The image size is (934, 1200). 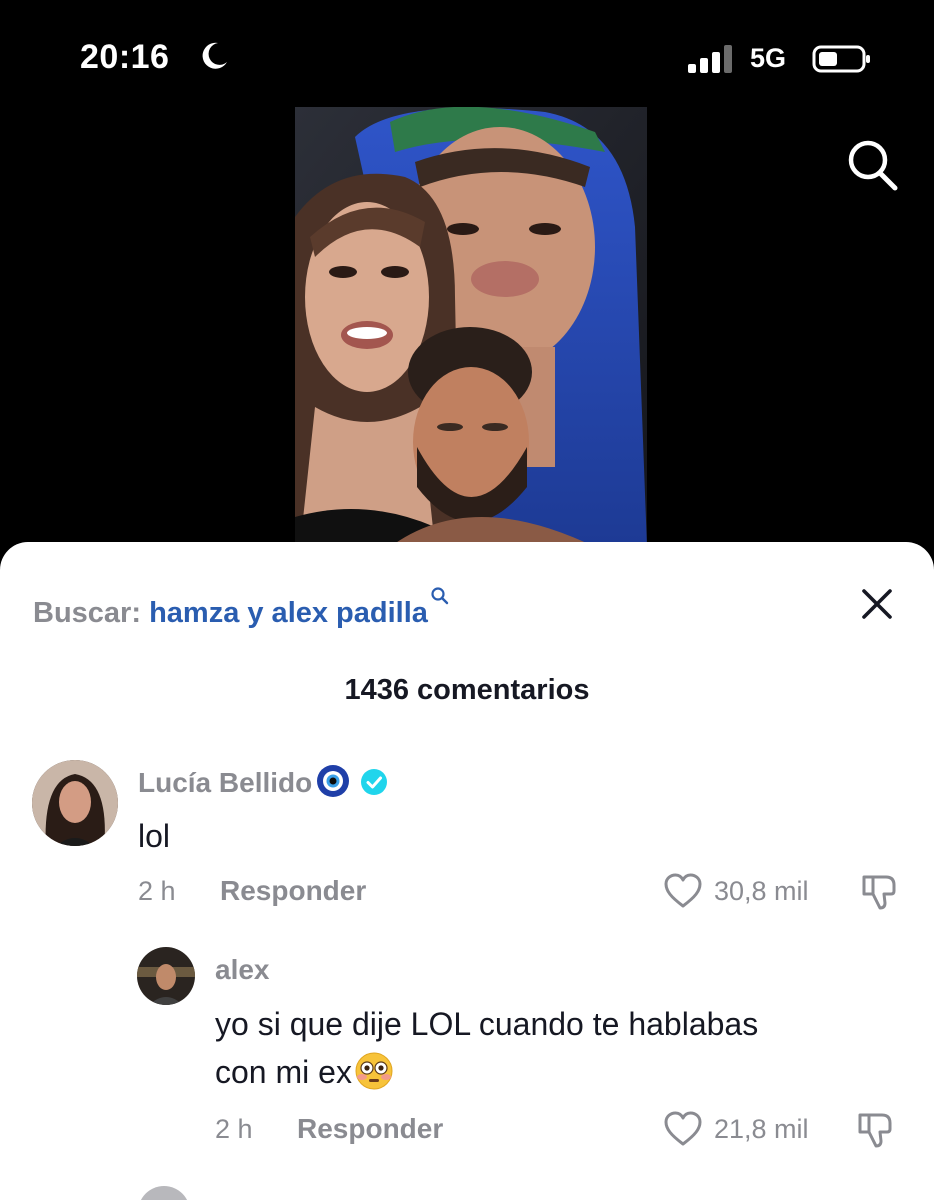 What do you see at coordinates (333, 781) in the screenshot?
I see `nazar-eye-emoji` at bounding box center [333, 781].